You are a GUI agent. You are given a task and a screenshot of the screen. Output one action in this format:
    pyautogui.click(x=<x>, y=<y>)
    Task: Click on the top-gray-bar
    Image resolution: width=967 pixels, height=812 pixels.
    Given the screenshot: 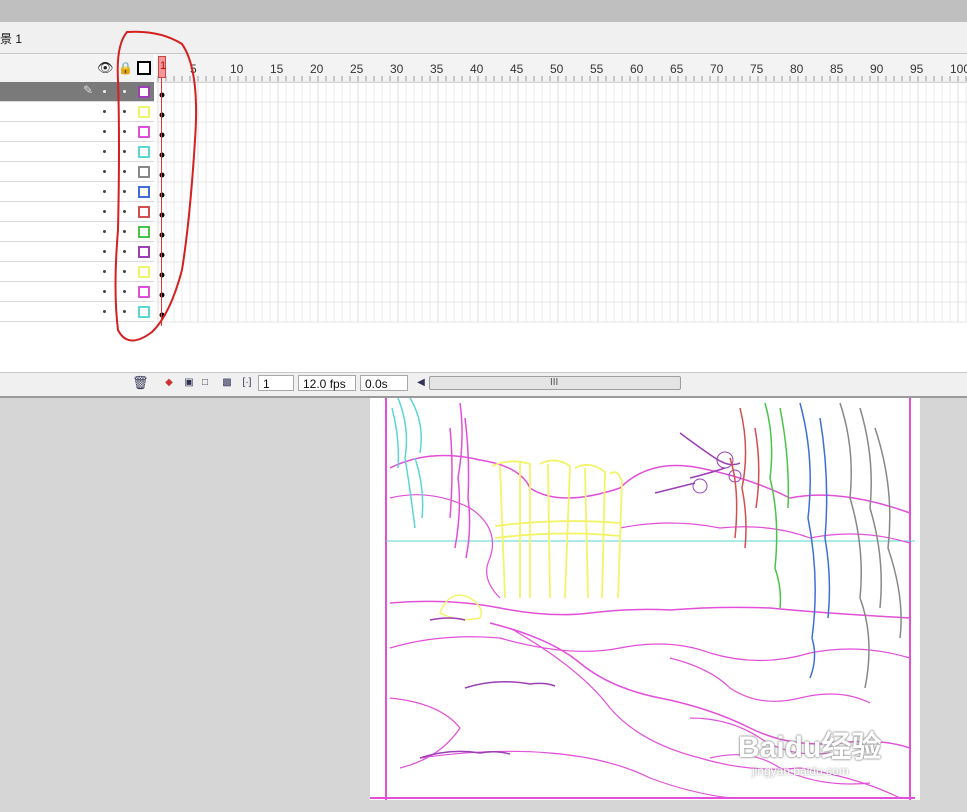 What is the action you would take?
    pyautogui.click(x=483, y=11)
    